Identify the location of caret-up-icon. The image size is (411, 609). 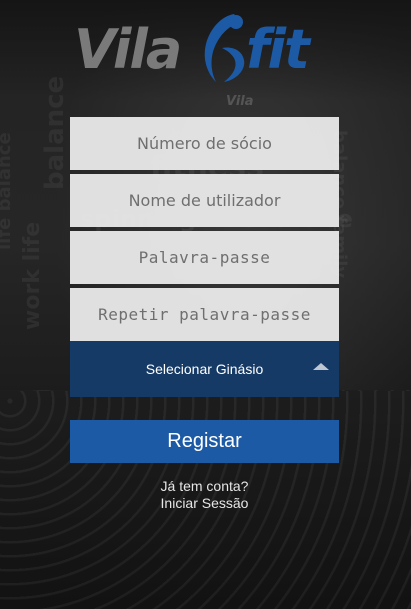
(321, 366).